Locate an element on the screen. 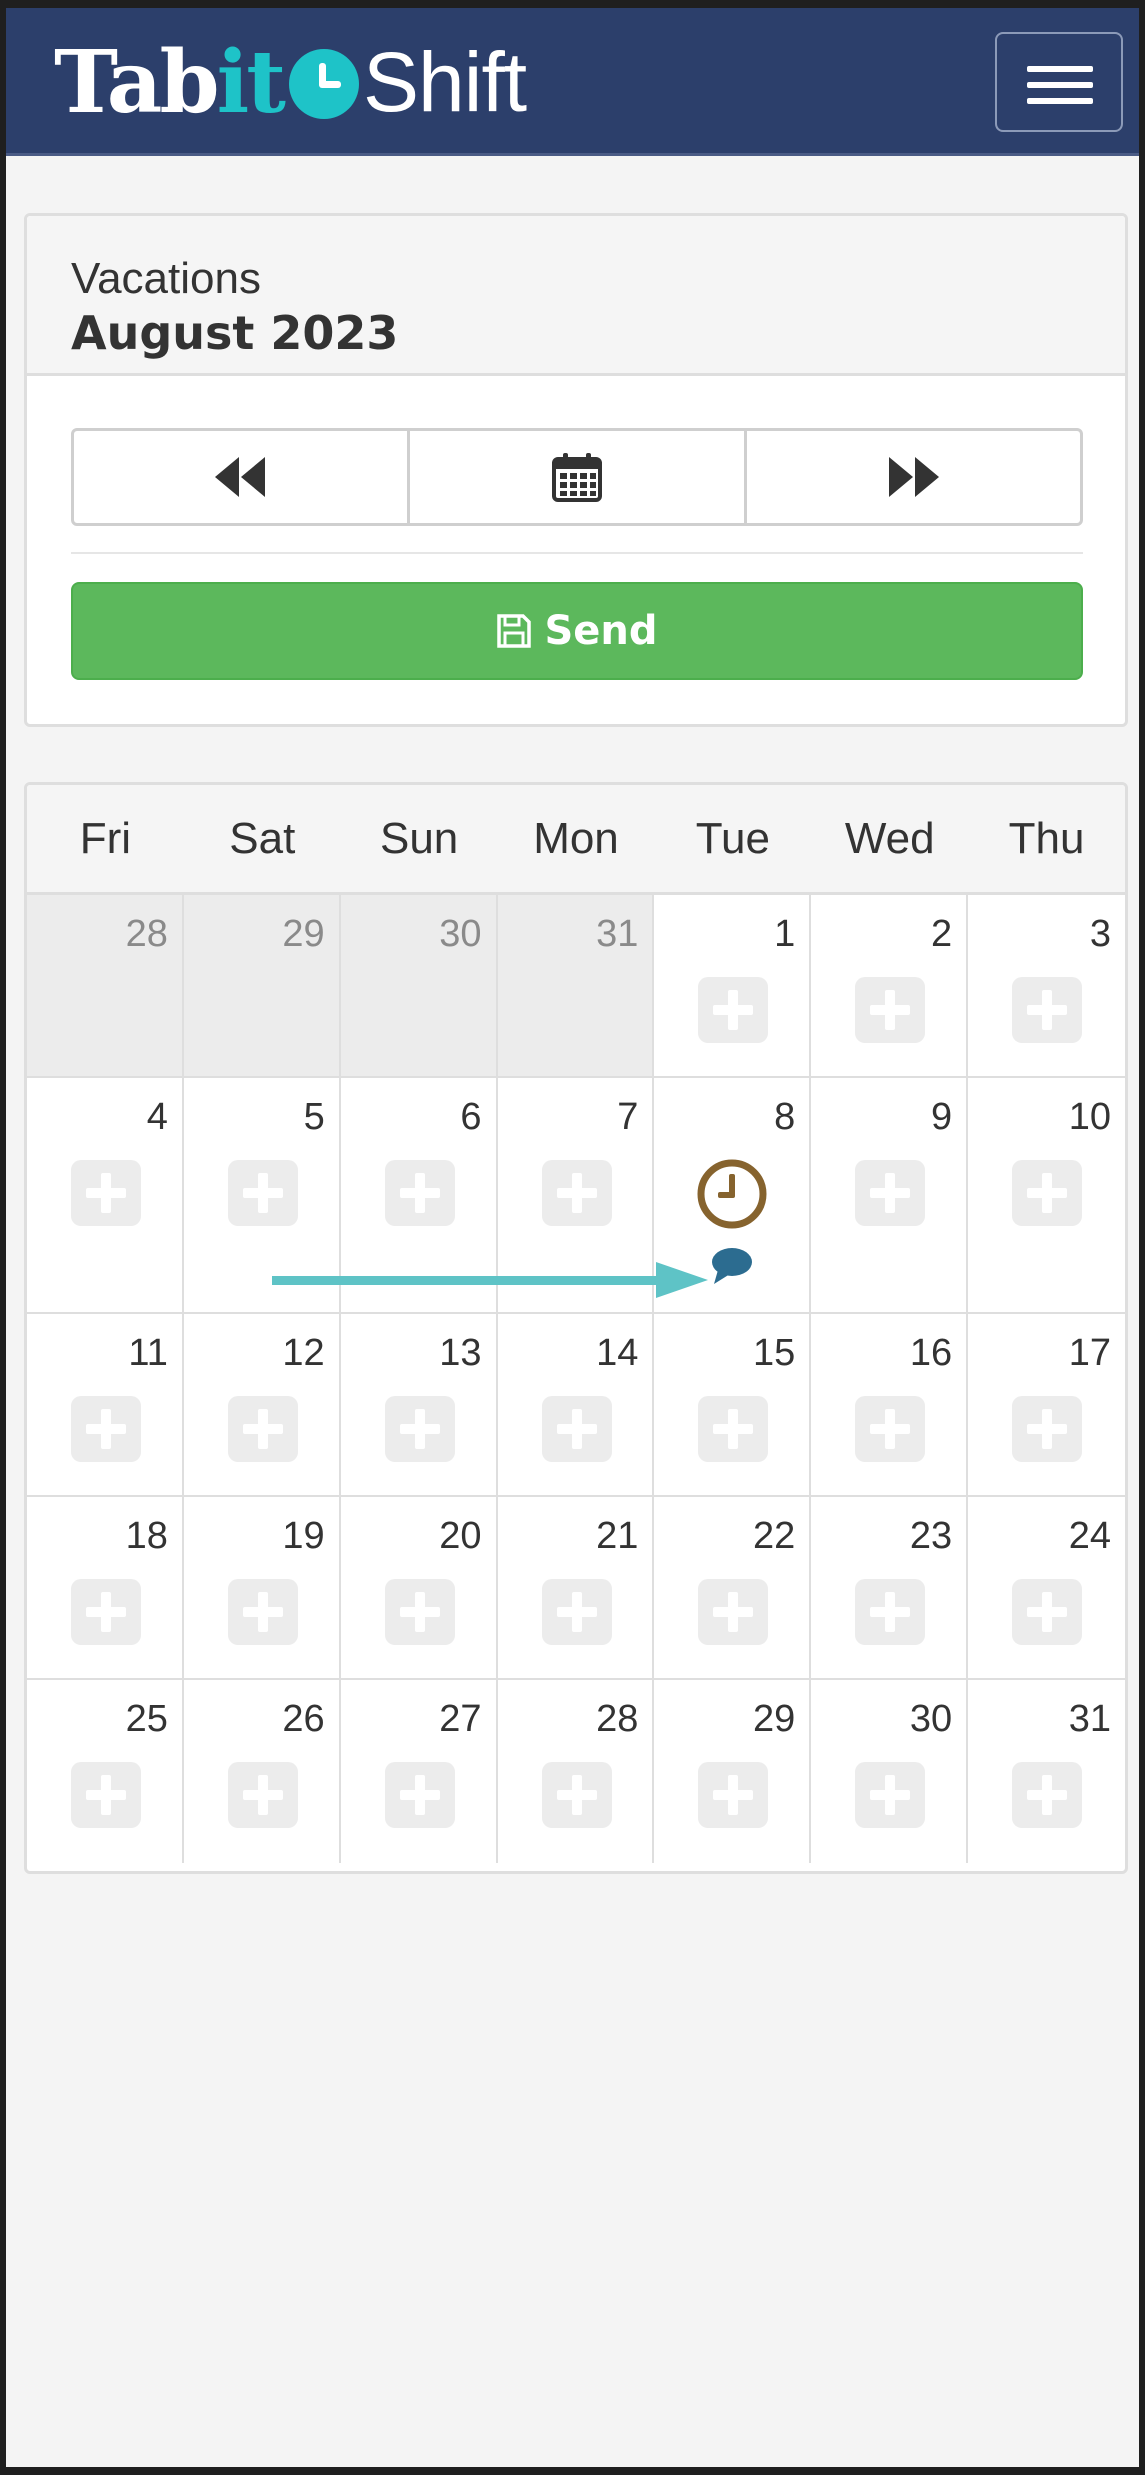 The width and height of the screenshot is (1145, 2475). calendar-day-cell: 1 is located at coordinates (733, 985).